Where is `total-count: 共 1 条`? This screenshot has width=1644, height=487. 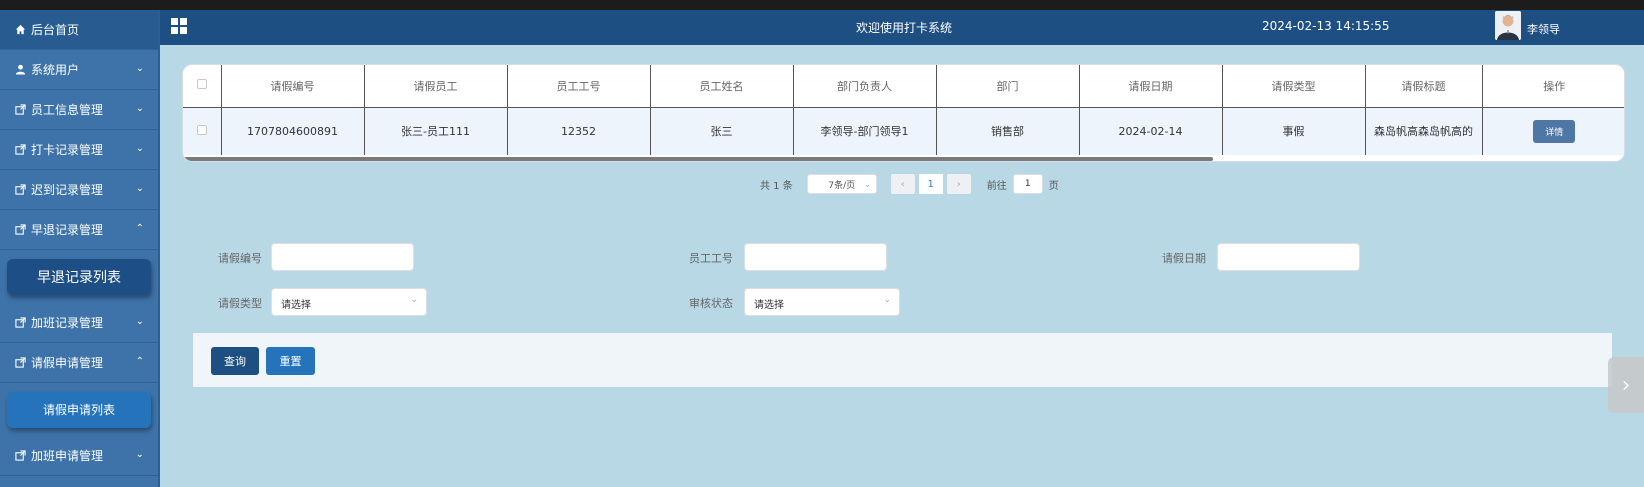
total-count: 共 1 条 is located at coordinates (776, 186).